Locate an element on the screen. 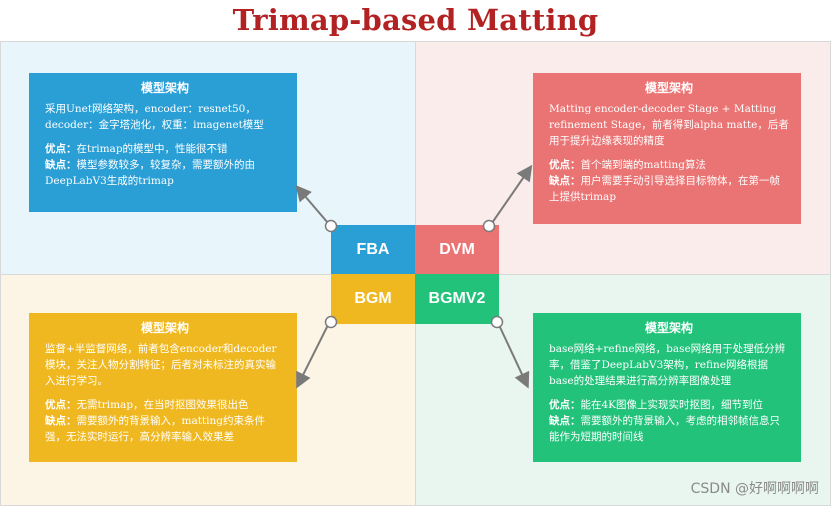 Image resolution: width=831 pixels, height=506 pixels. connector-dot-dvm is located at coordinates (489, 226).